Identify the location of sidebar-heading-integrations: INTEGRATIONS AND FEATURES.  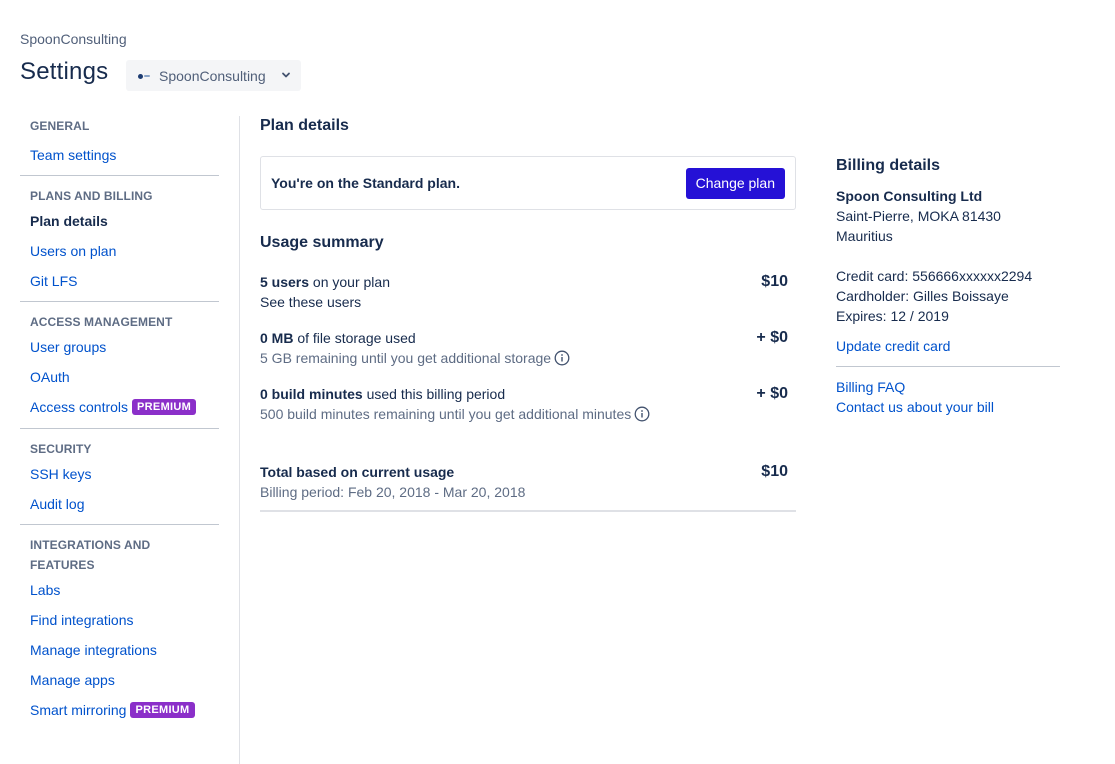
(90, 555).